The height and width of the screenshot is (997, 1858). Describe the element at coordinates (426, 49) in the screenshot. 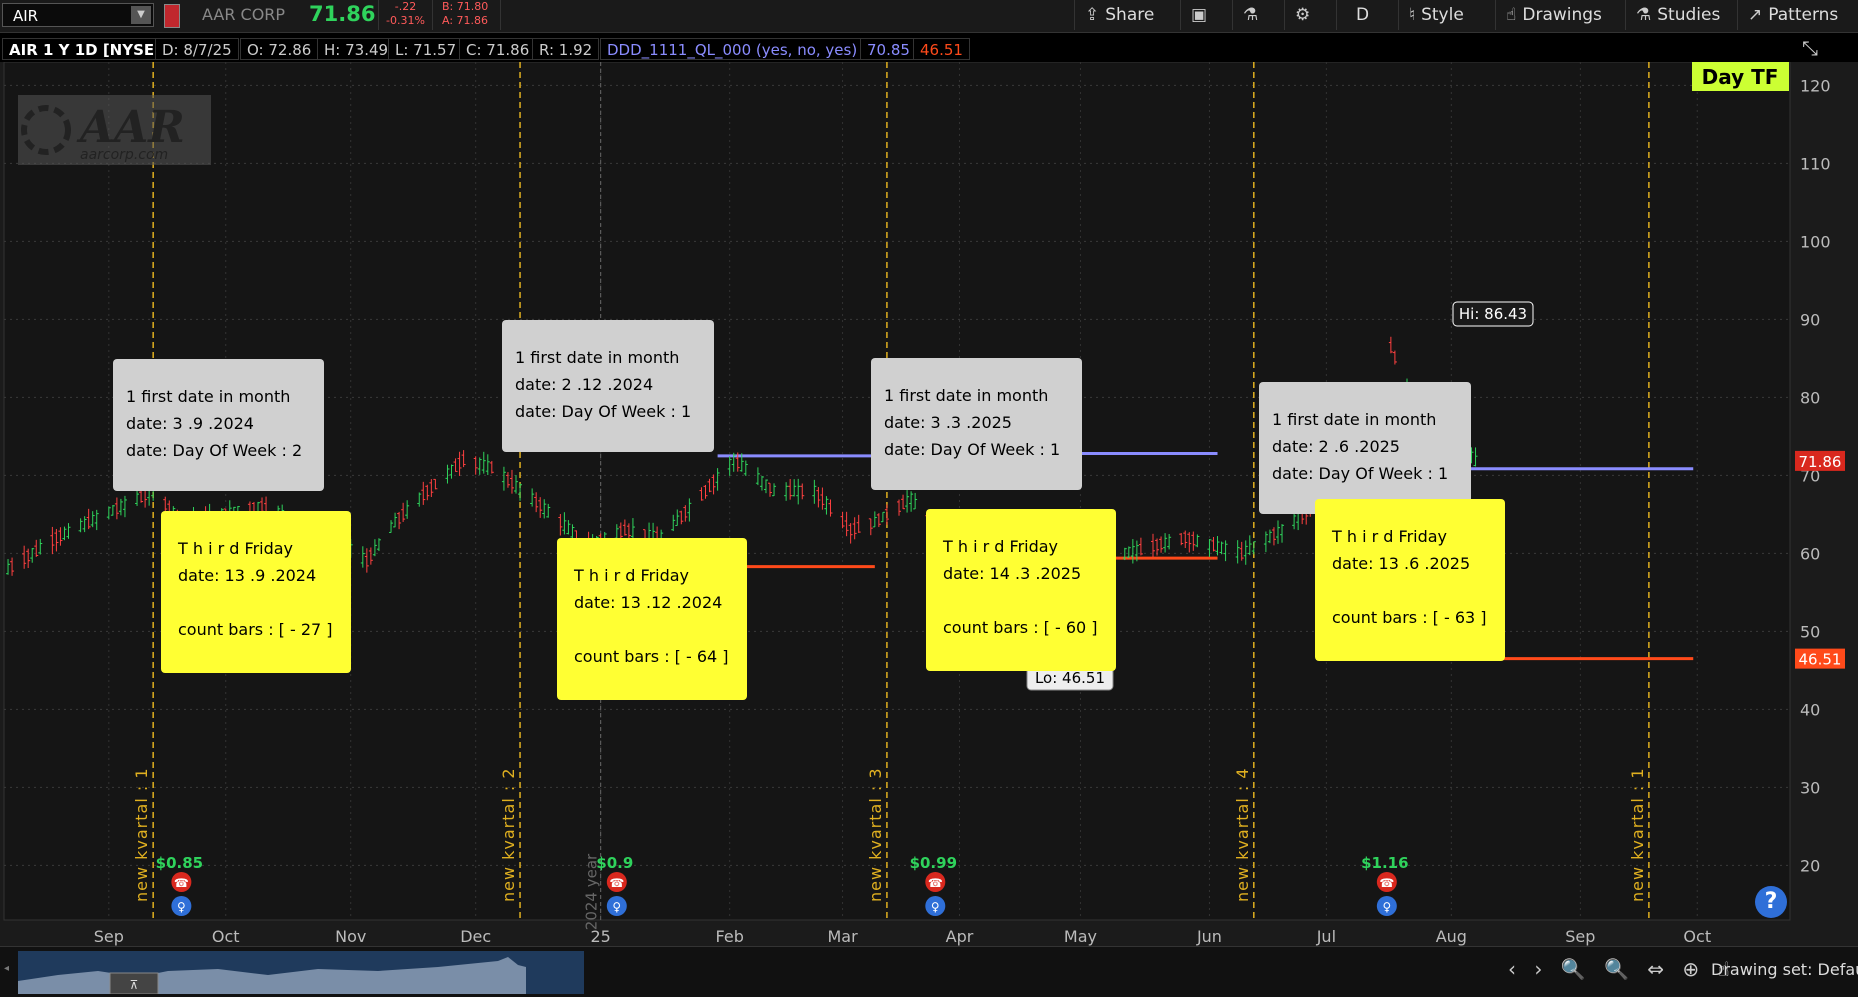

I see `bar-low: L: 71.57` at that location.